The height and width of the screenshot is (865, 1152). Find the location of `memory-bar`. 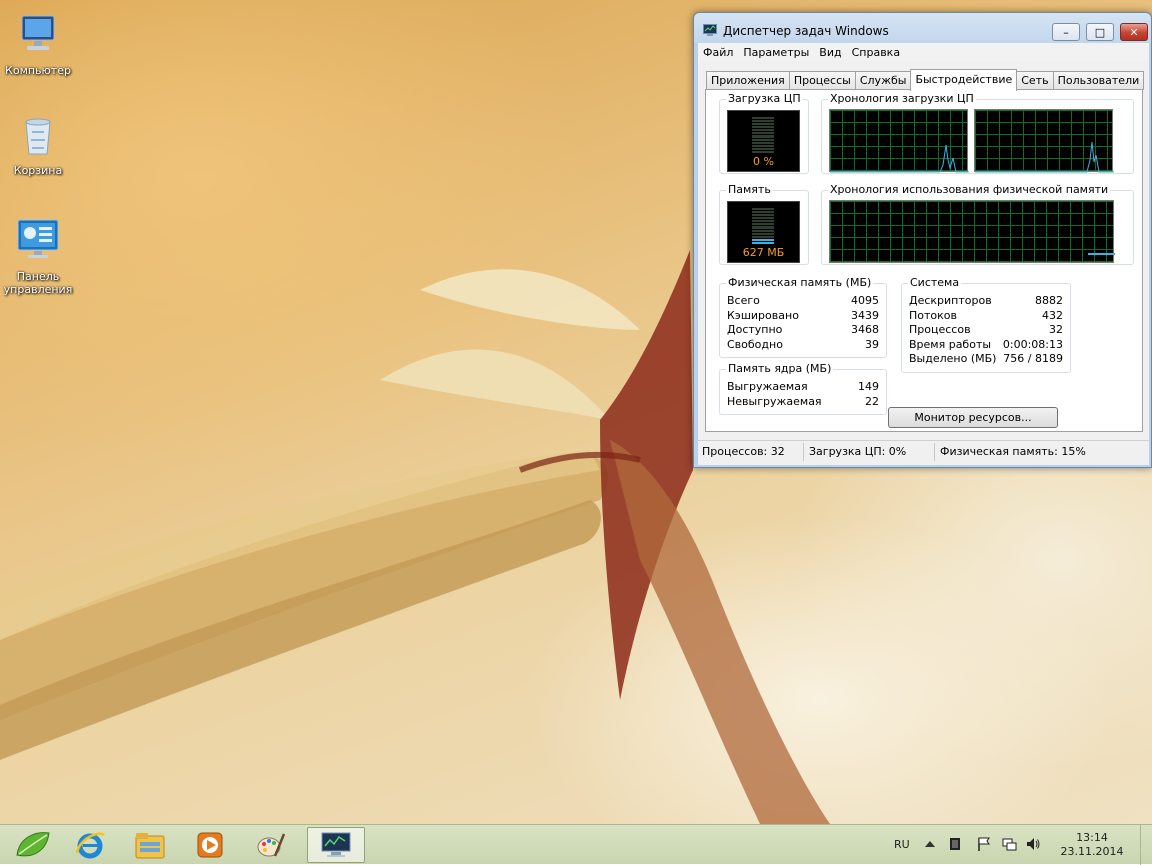

memory-bar is located at coordinates (763, 226).